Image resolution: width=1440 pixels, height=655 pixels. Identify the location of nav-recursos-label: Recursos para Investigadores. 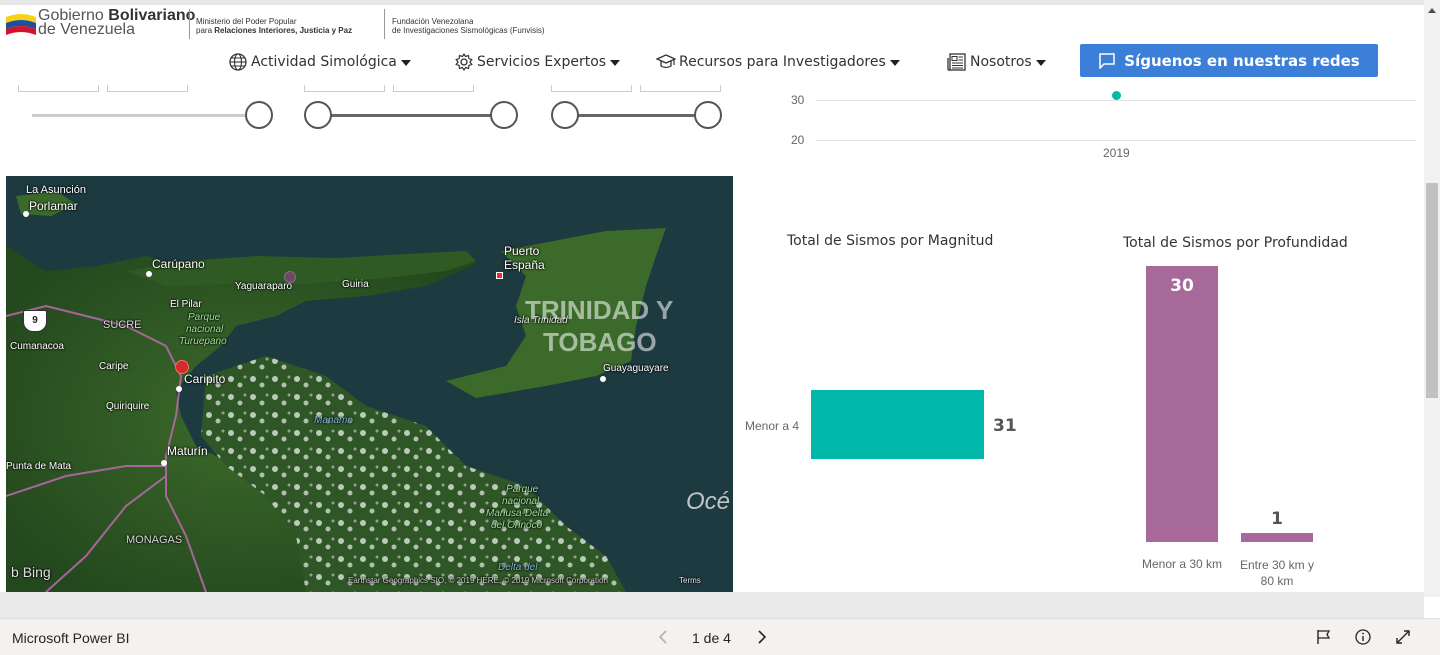
(782, 62).